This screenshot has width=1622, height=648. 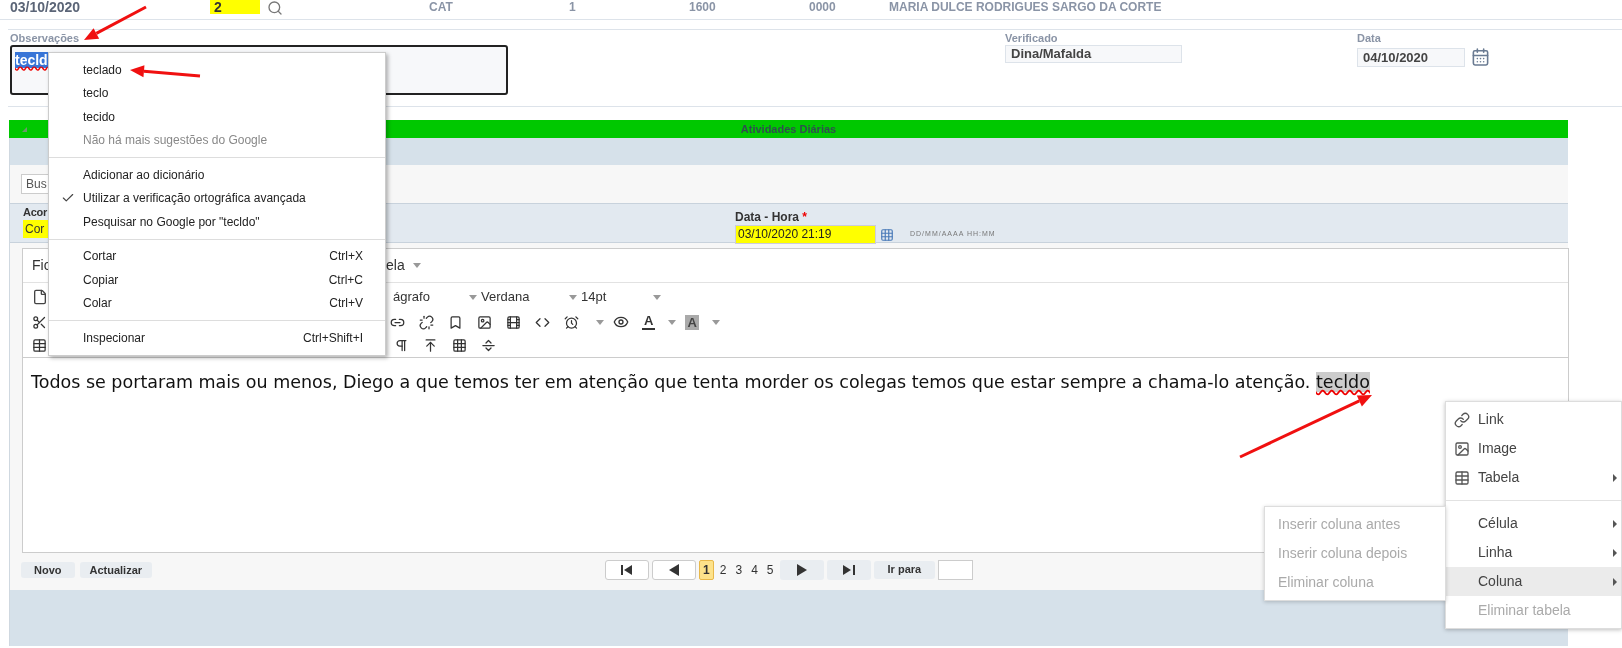 I want to click on table-cell: MARIA DULCE RODRIGUES SARGO DA CORTE, so click(x=1025, y=7).